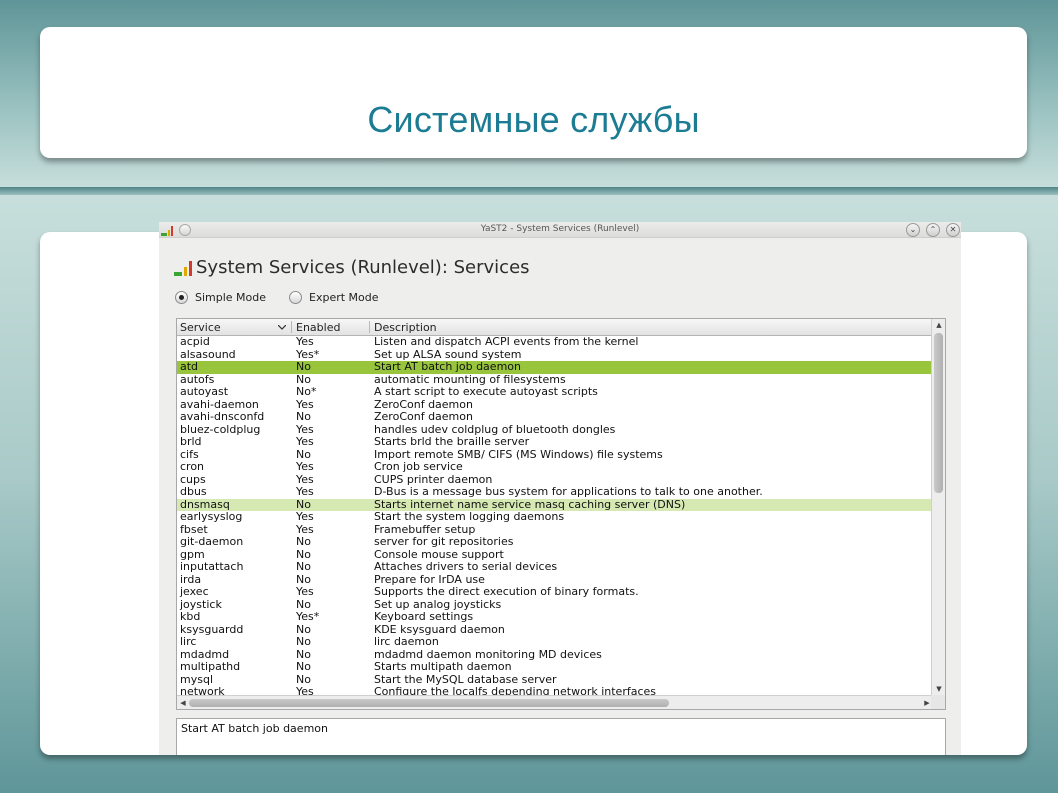 The image size is (1058, 793). I want to click on scroll-down-arrow-icon: ▼, so click(938, 689).